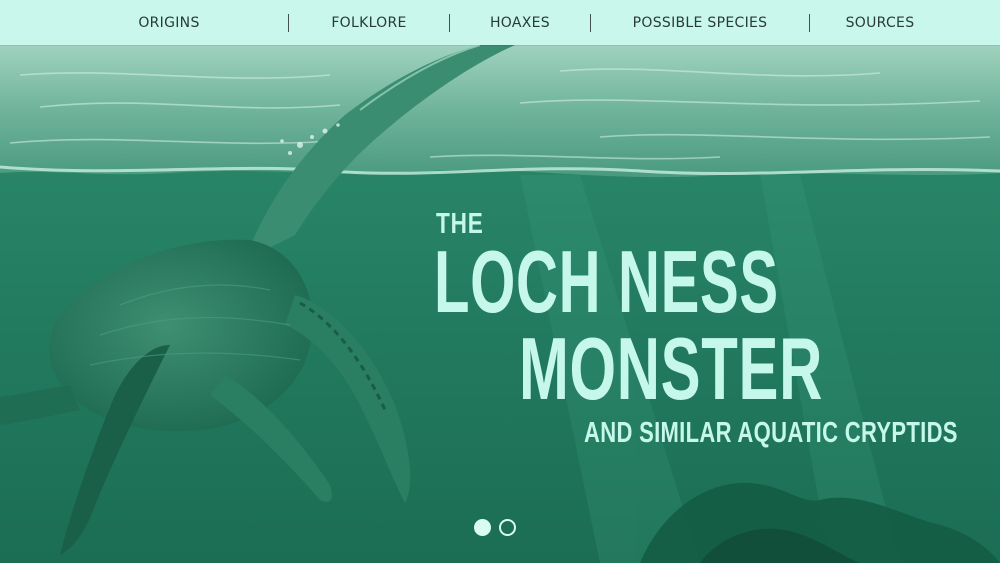 This screenshot has width=1000, height=563. I want to click on nav-item-folklore: FOLKLORE, so click(368, 23).